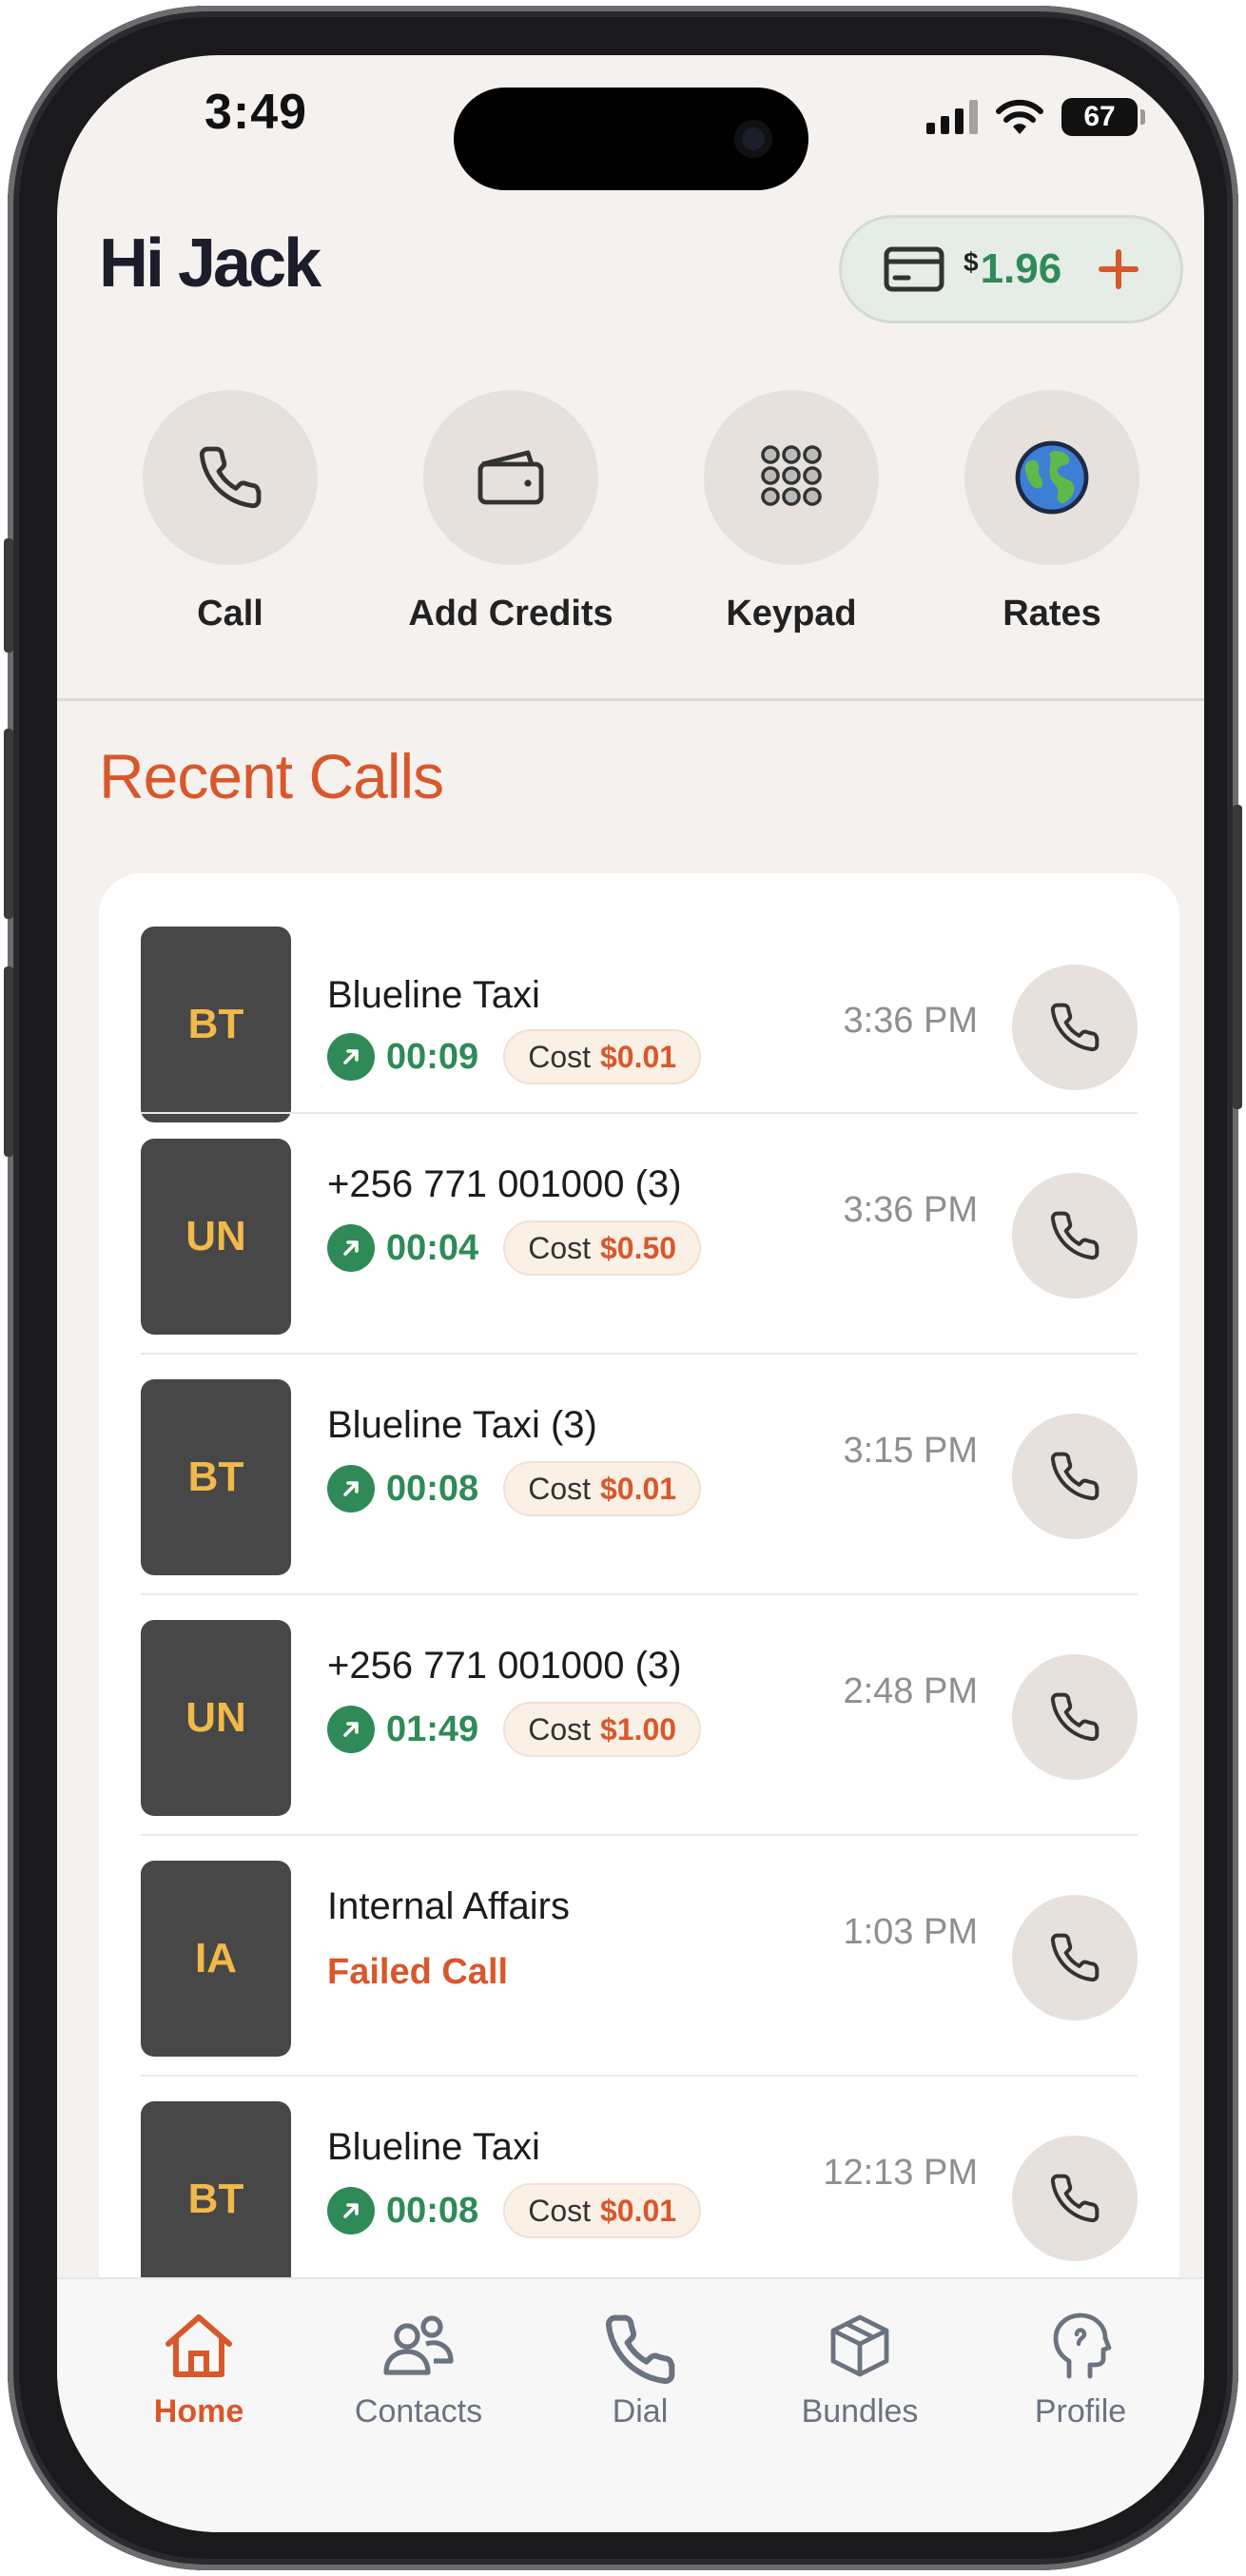  I want to click on rates-action-label: Rates, so click(1052, 614).